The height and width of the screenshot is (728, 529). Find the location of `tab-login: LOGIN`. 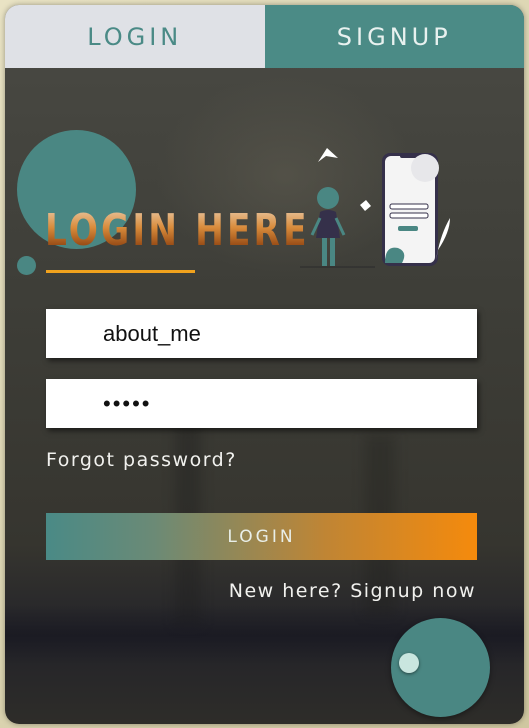

tab-login: LOGIN is located at coordinates (135, 36).